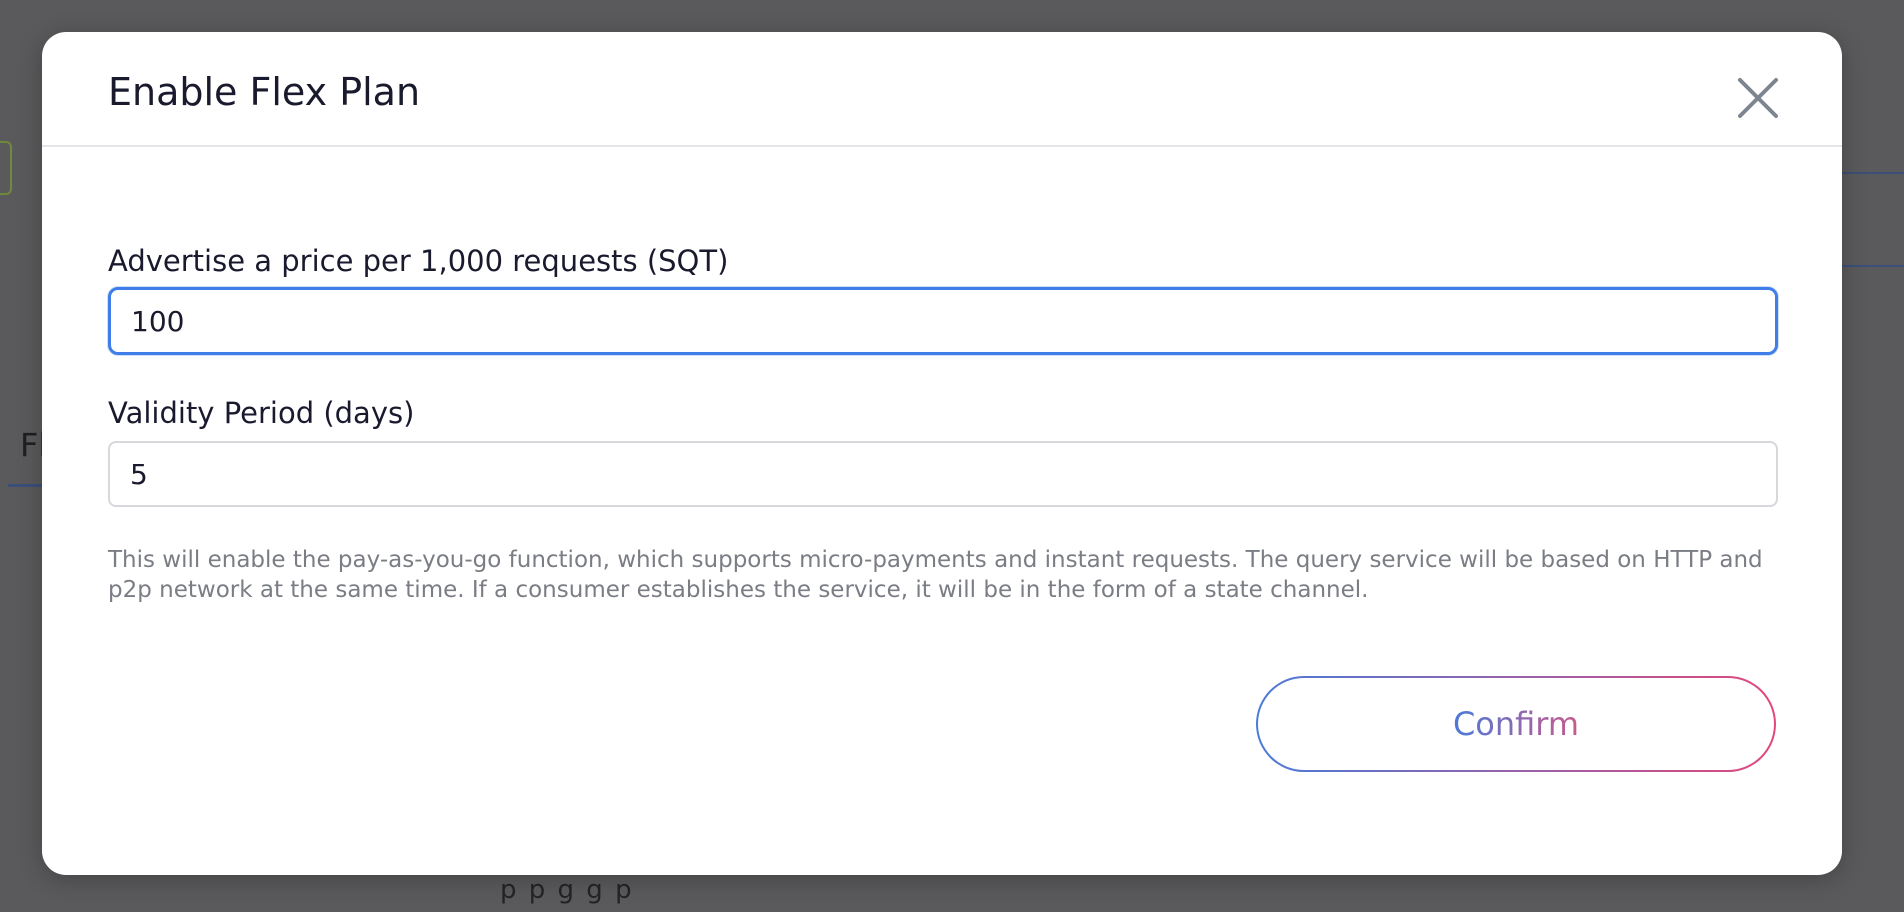  I want to click on confirm-button: Confirm, so click(1516, 724).